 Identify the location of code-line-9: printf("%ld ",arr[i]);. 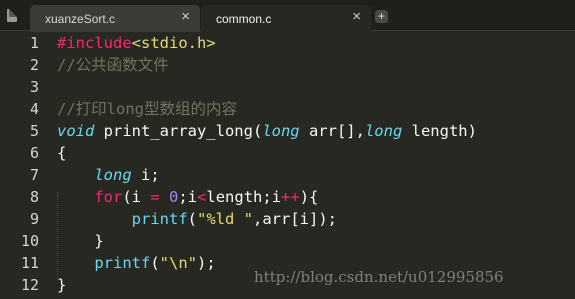
(197, 219).